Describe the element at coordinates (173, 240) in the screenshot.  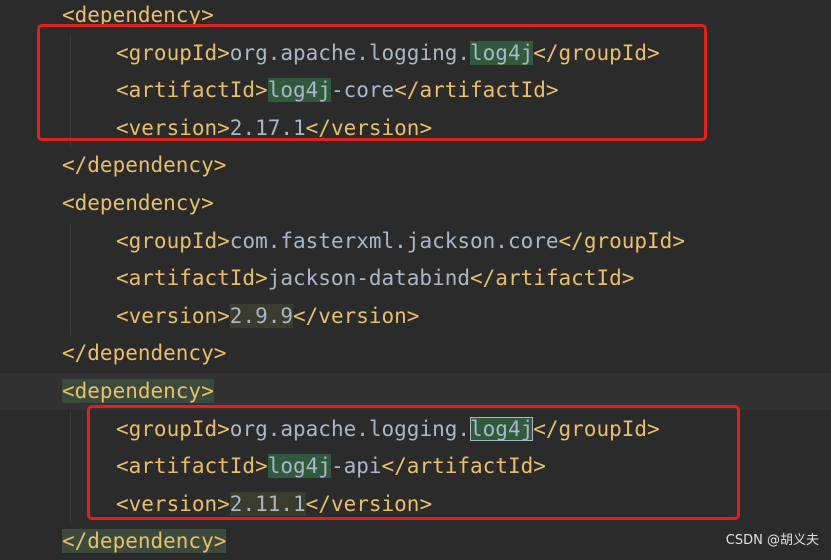
I see `xml-tag-token: <groupId>` at that location.